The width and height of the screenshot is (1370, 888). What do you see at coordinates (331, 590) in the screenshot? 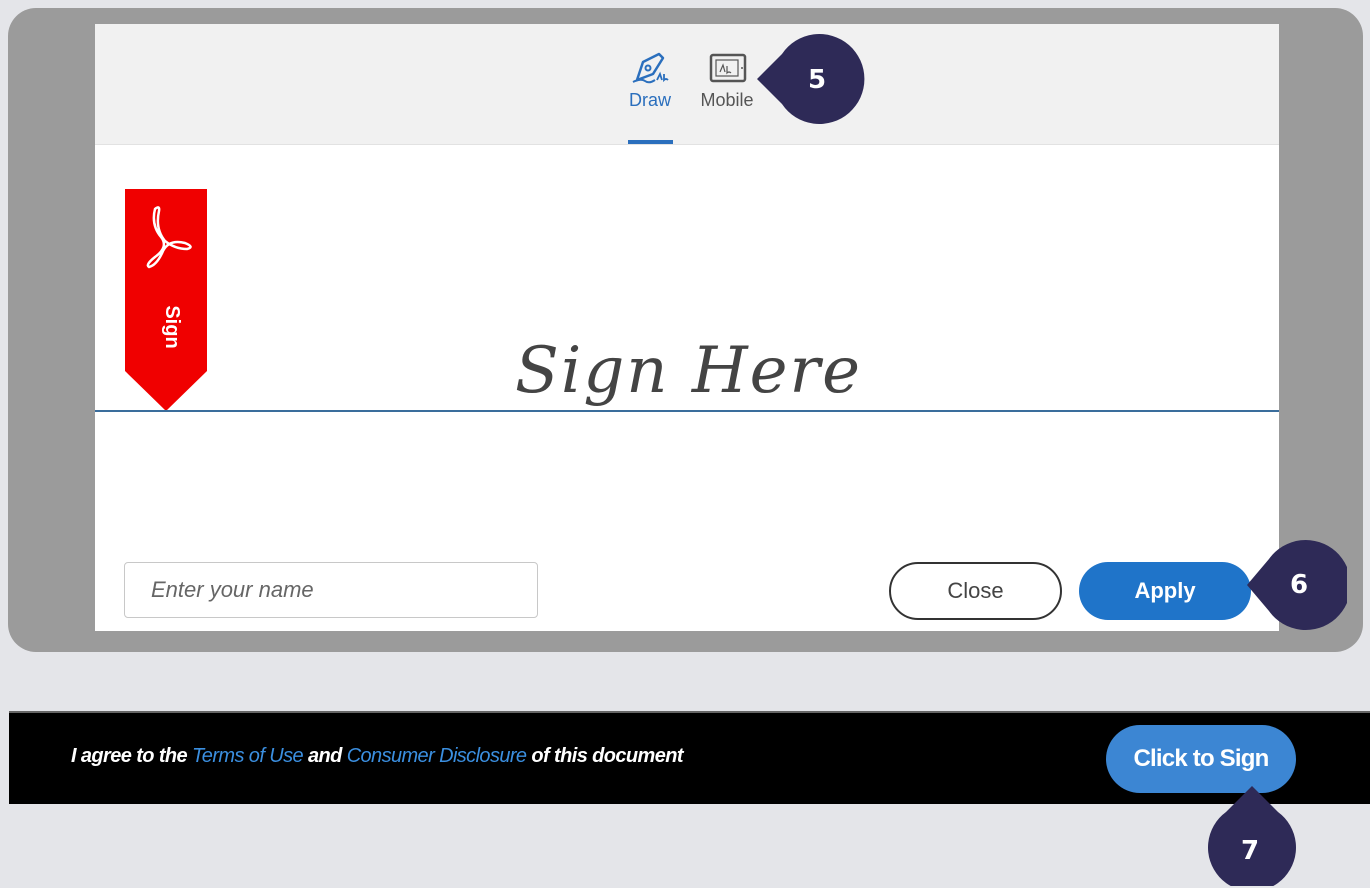
I see `name-input` at bounding box center [331, 590].